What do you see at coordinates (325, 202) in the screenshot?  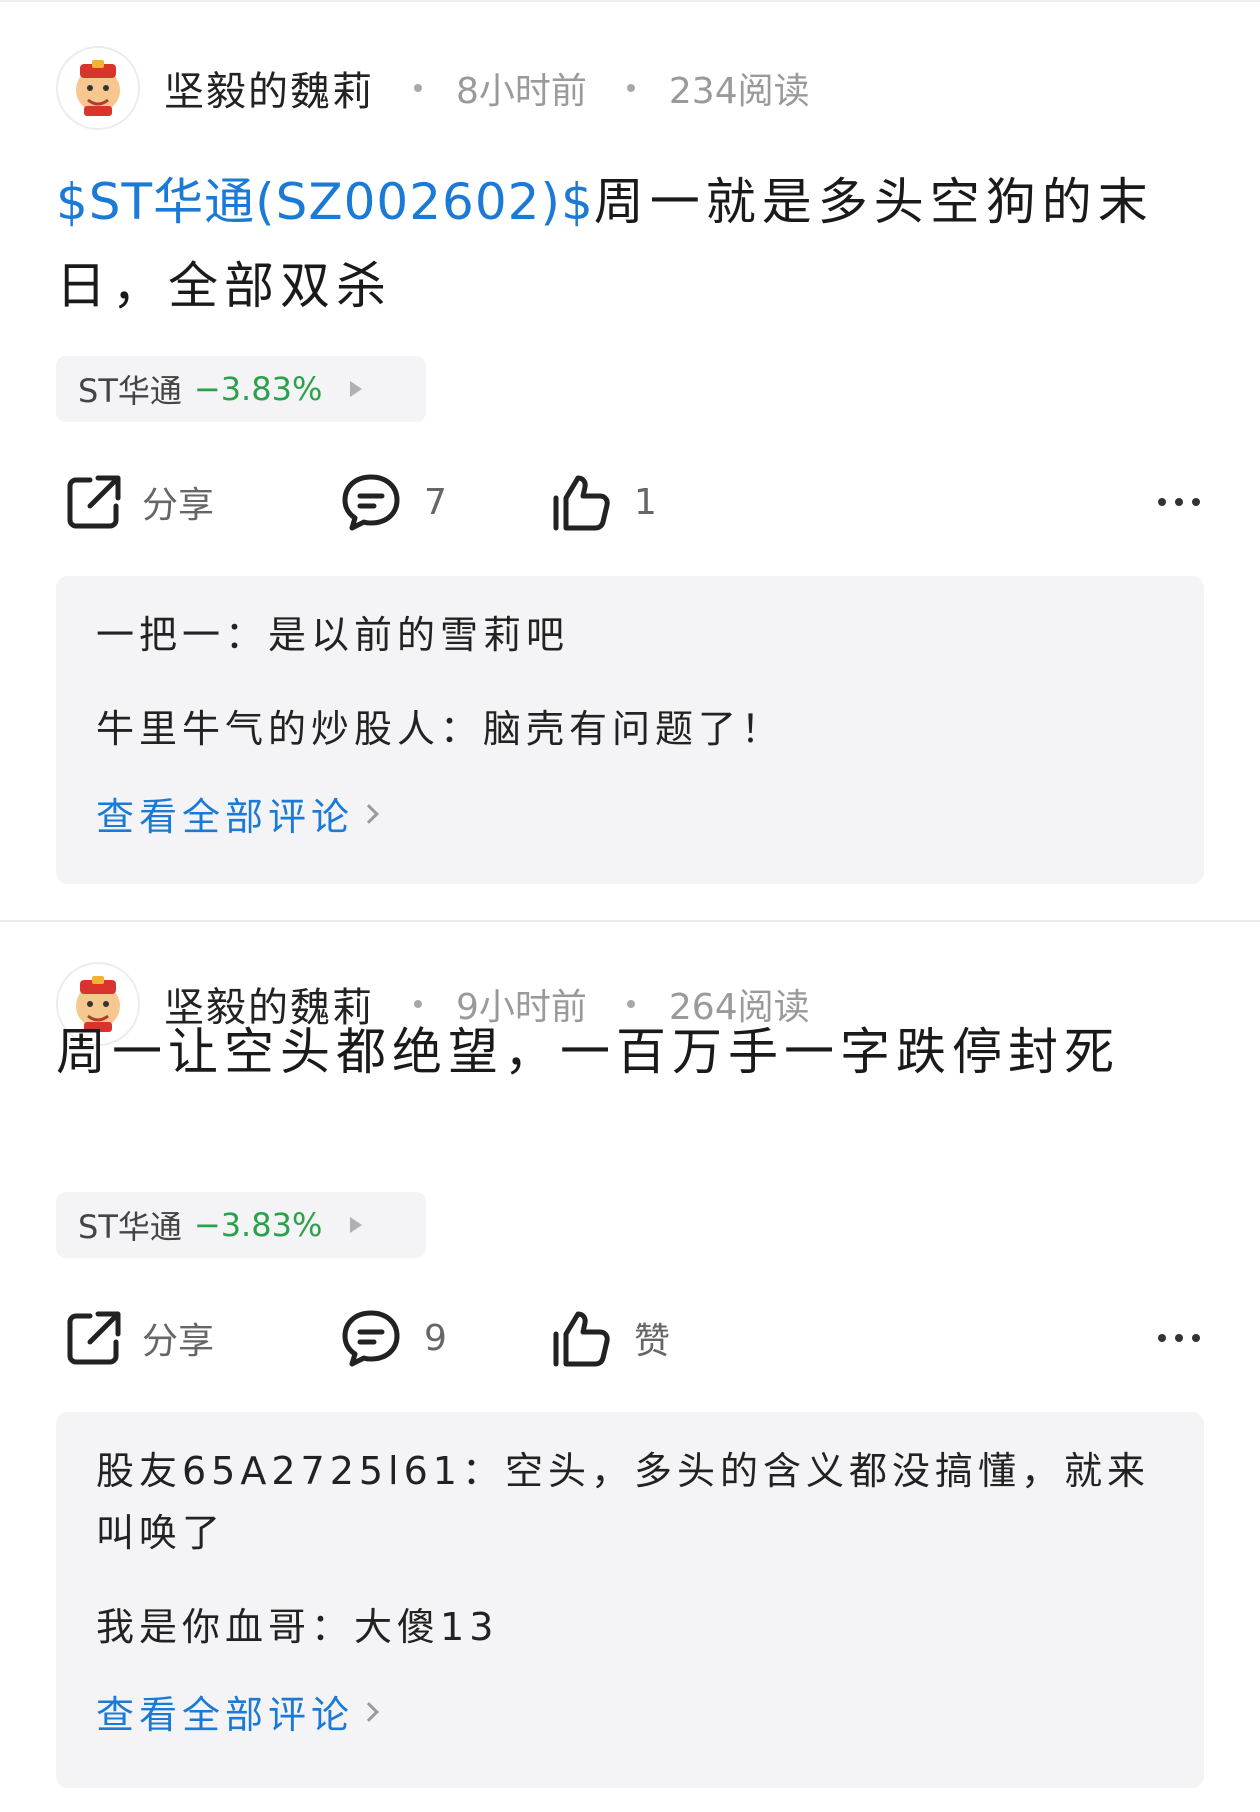 I see `stock-tag-link: $ST华通(SZ002602)$` at bounding box center [325, 202].